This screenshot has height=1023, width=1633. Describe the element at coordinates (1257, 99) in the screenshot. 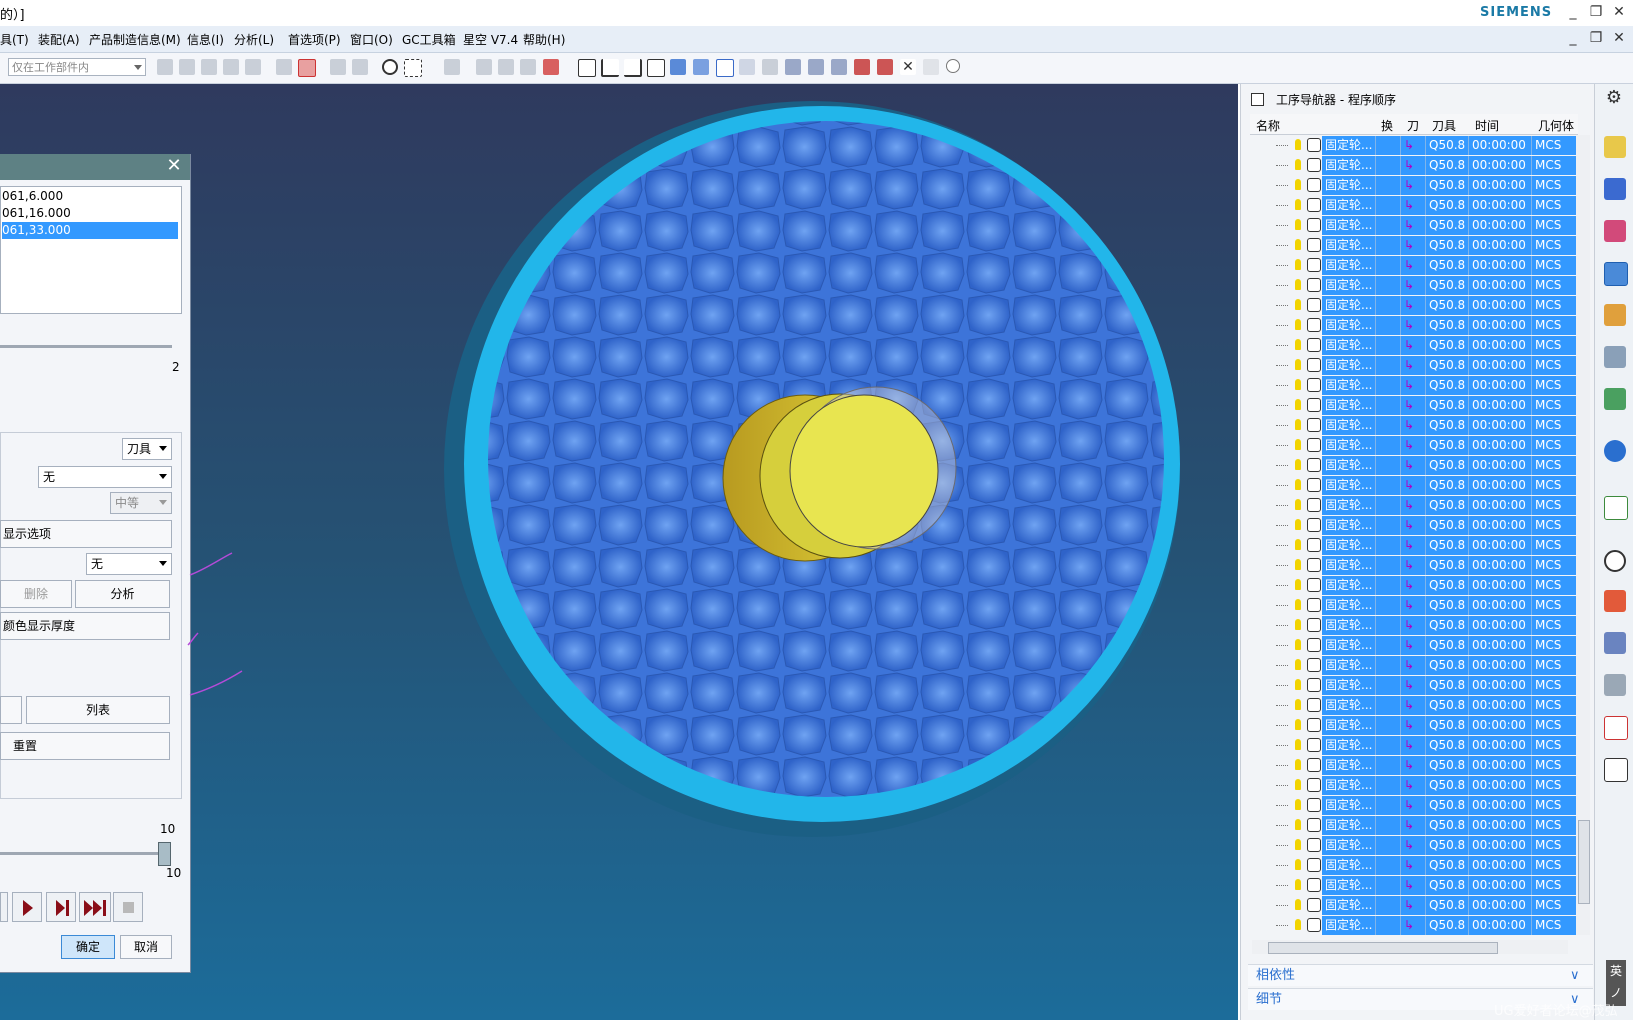

I see `navigator-pin-checkbox` at that location.